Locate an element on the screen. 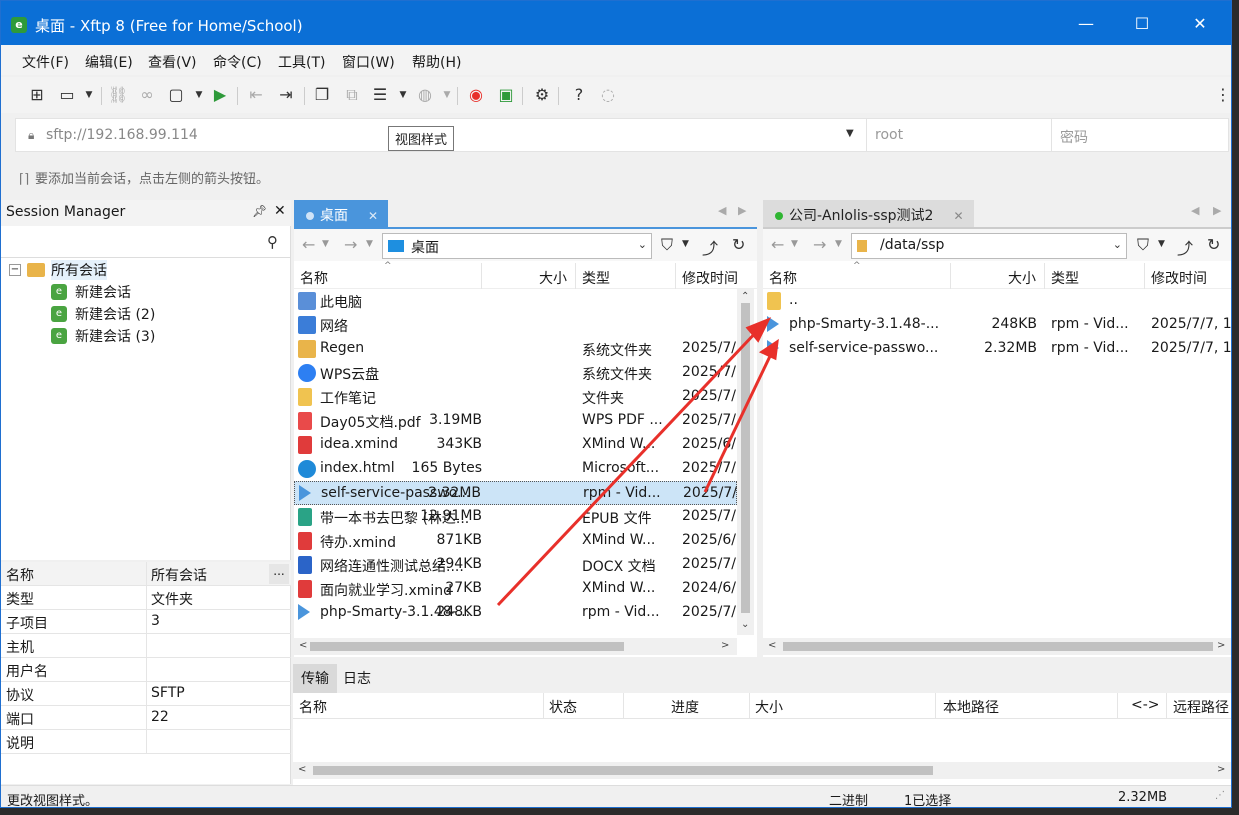  host-dropdown-icon: ▼ is located at coordinates (850, 133).